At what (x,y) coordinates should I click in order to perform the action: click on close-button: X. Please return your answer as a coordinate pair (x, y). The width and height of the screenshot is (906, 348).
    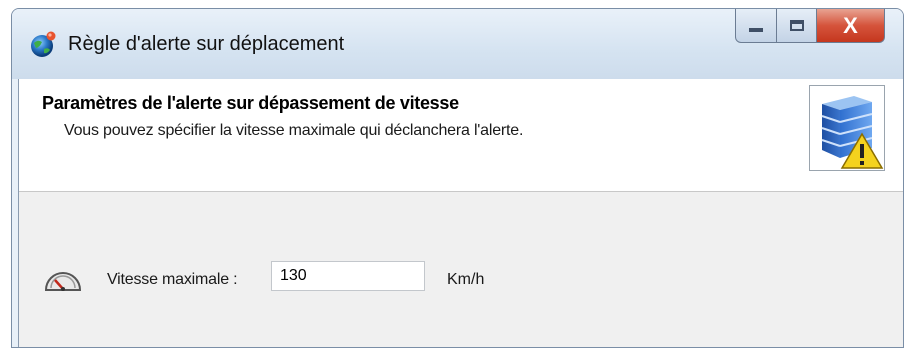
    Looking at the image, I should click on (851, 26).